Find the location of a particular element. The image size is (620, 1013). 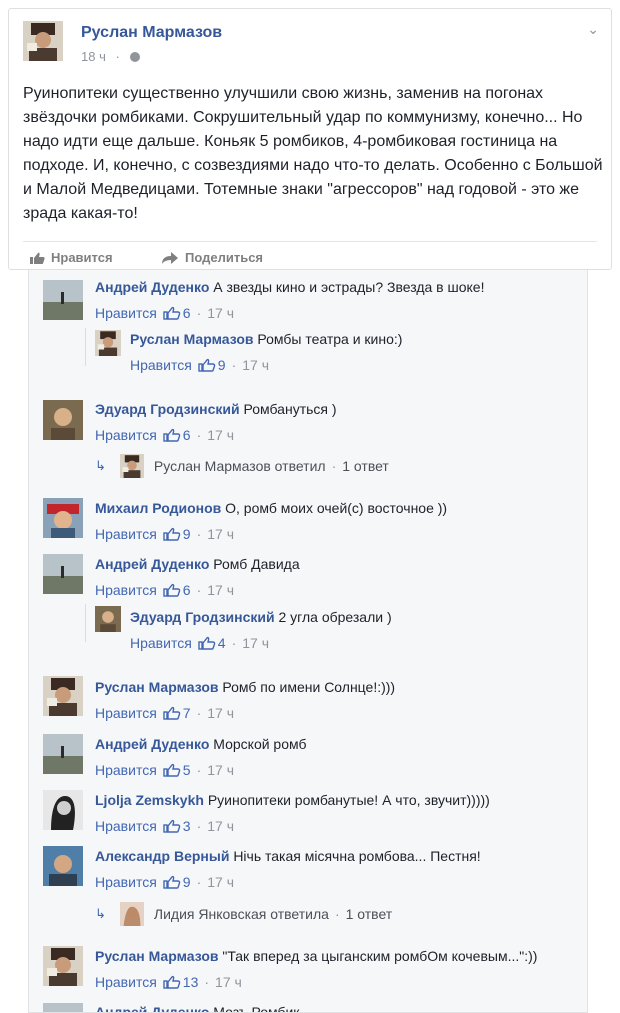

share-button: Поделиться is located at coordinates (212, 257).